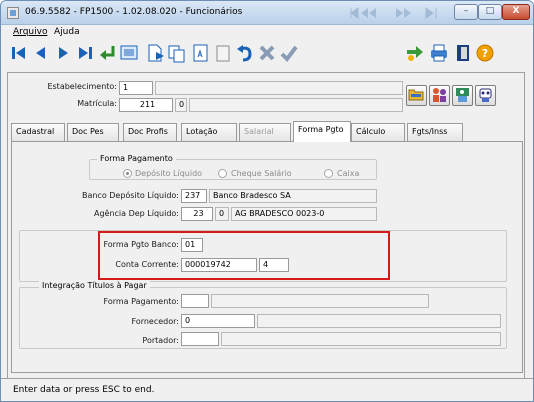 The width and height of the screenshot is (534, 402). What do you see at coordinates (197, 214) in the screenshot?
I see `agencia-code-field: 23` at bounding box center [197, 214].